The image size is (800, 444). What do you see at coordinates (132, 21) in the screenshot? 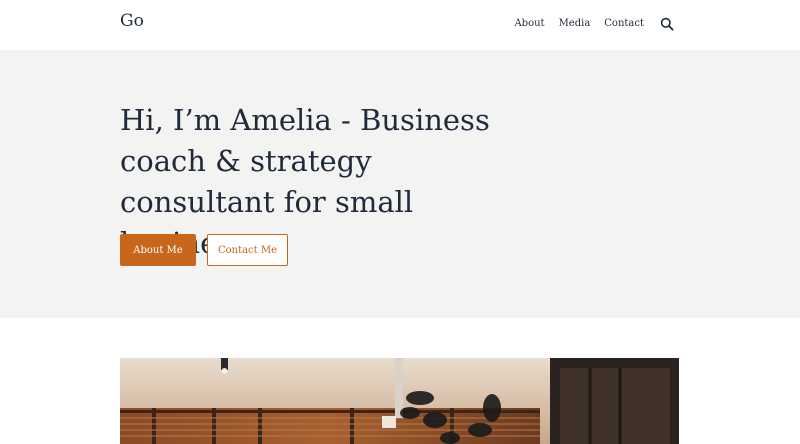
I see `site-logo: Go` at bounding box center [132, 21].